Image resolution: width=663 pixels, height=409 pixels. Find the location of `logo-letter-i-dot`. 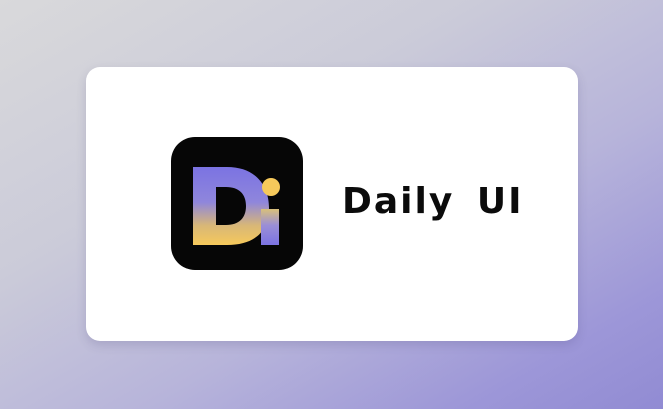

logo-letter-i-dot is located at coordinates (271, 187).